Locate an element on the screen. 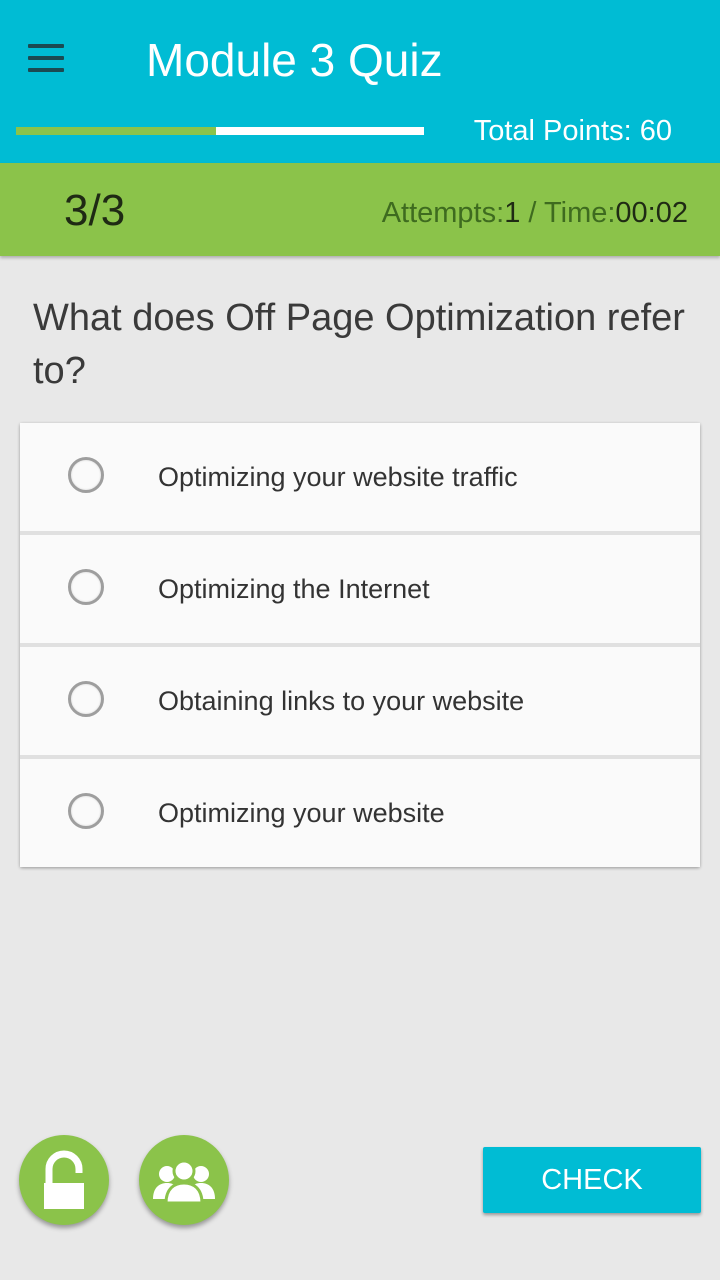 The height and width of the screenshot is (1280, 720). quiz-progress-fill is located at coordinates (116, 131).